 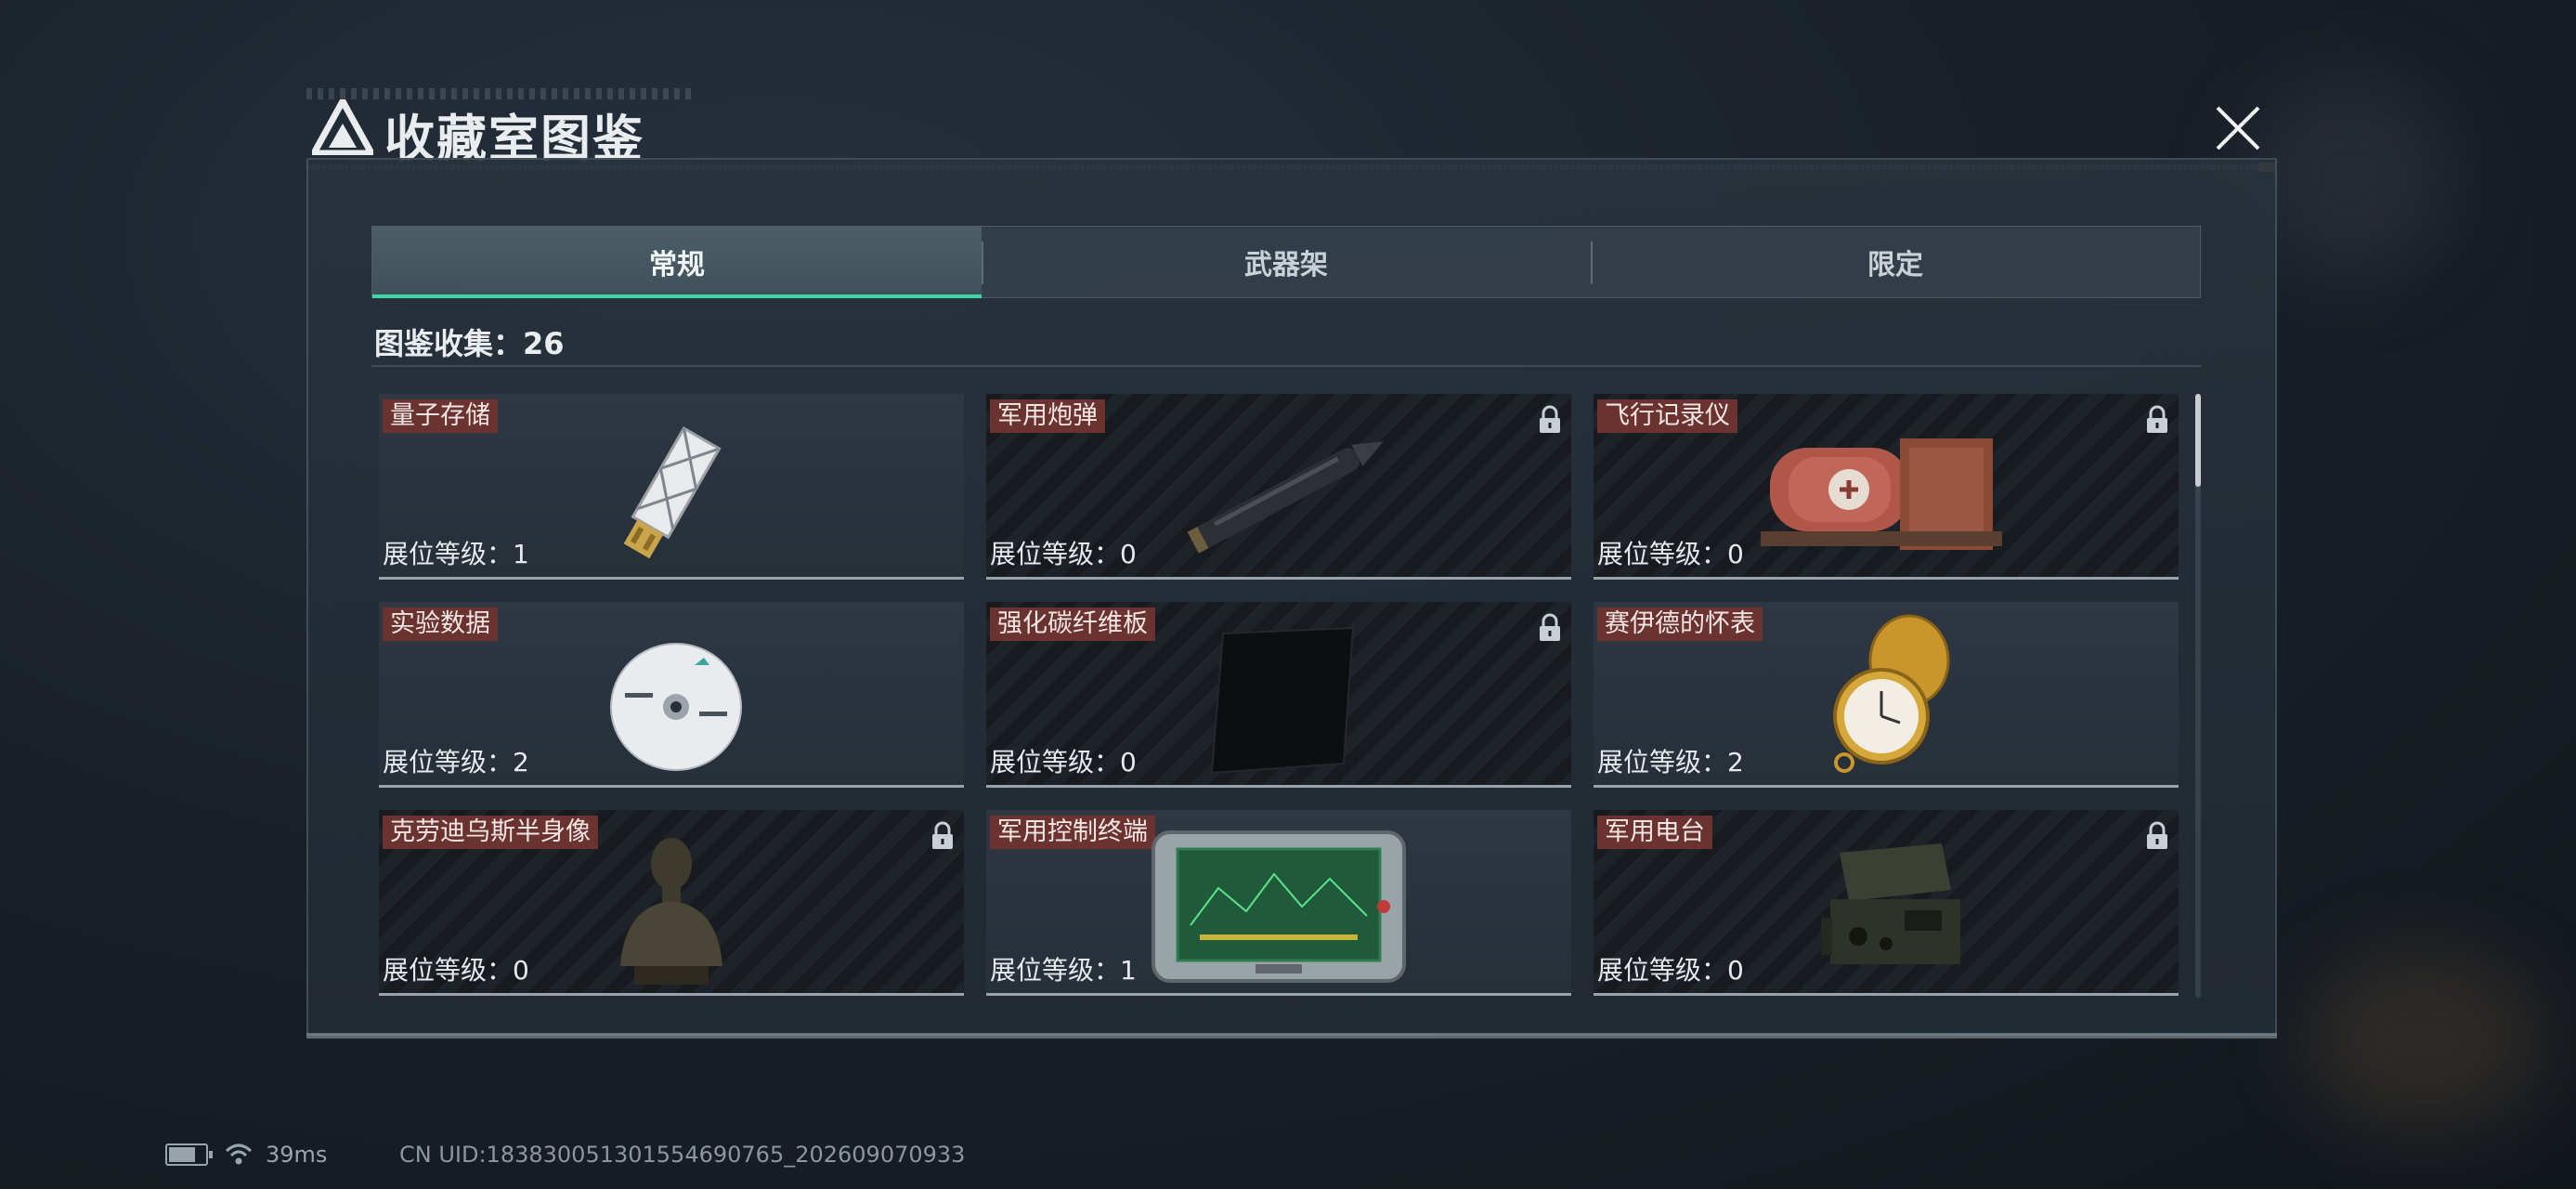 I want to click on flight-recorder-icon, so click(x=1881, y=494).